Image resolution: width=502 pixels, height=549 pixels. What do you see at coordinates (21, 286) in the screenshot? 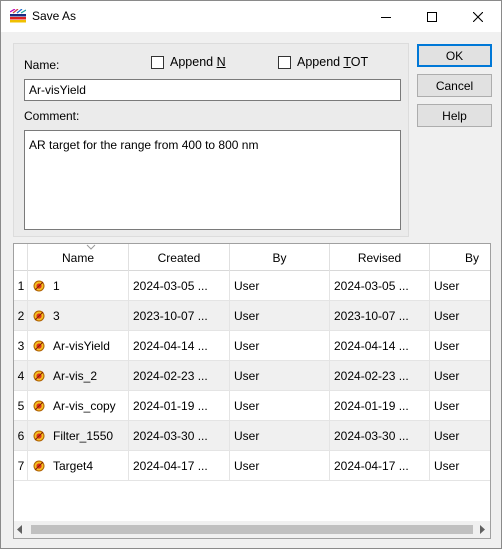
I see `row-number: 1` at bounding box center [21, 286].